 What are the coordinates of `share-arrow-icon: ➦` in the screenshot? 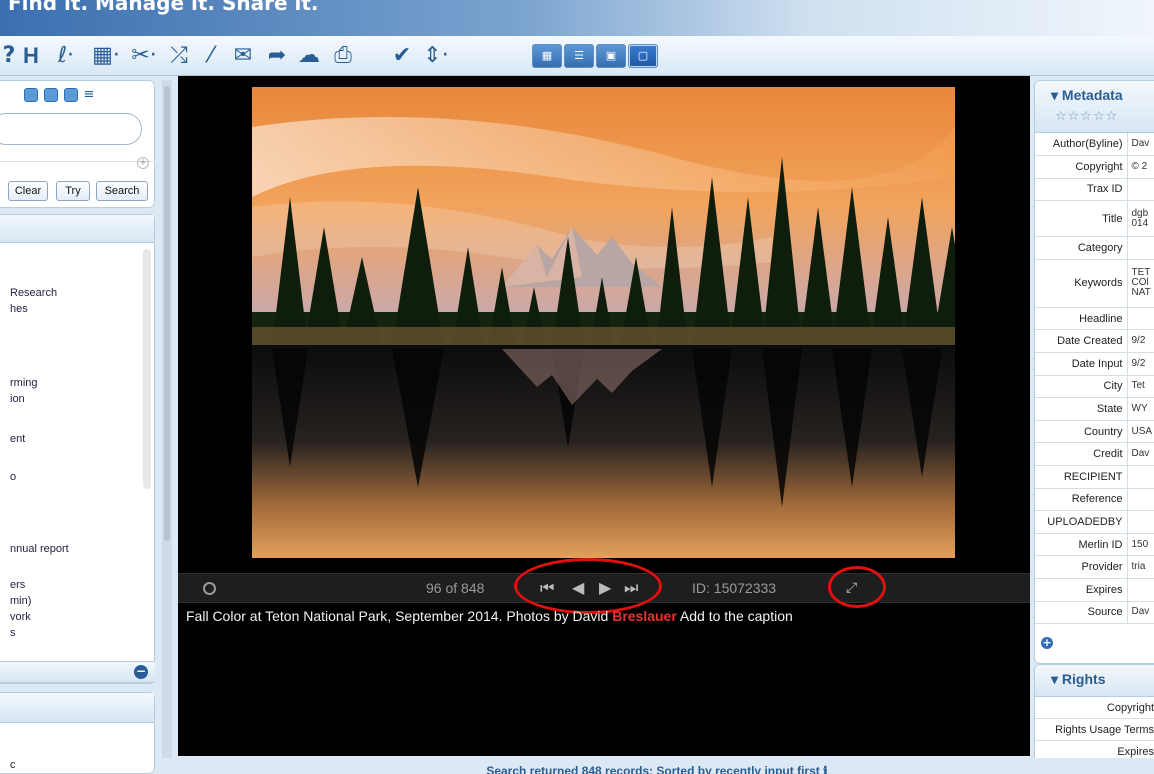 It's located at (277, 56).